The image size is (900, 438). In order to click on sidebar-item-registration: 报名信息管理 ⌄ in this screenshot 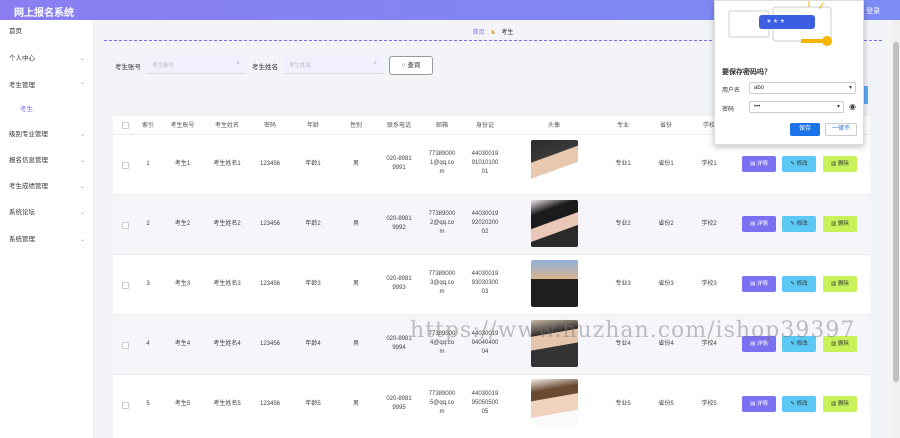, I will do `click(47, 161)`.